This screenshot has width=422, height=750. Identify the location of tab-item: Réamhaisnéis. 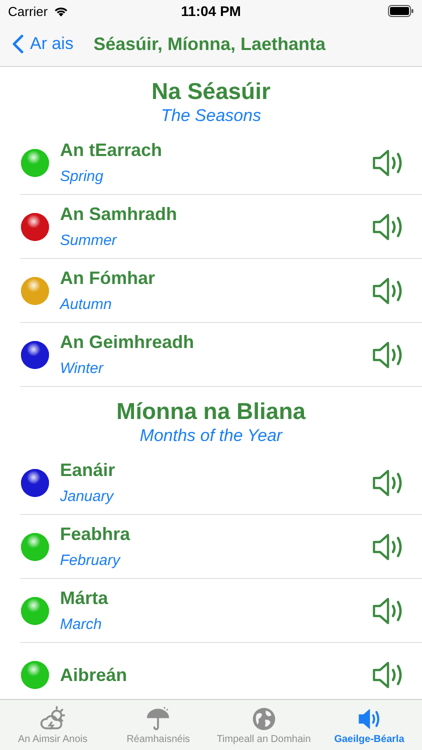
(158, 725).